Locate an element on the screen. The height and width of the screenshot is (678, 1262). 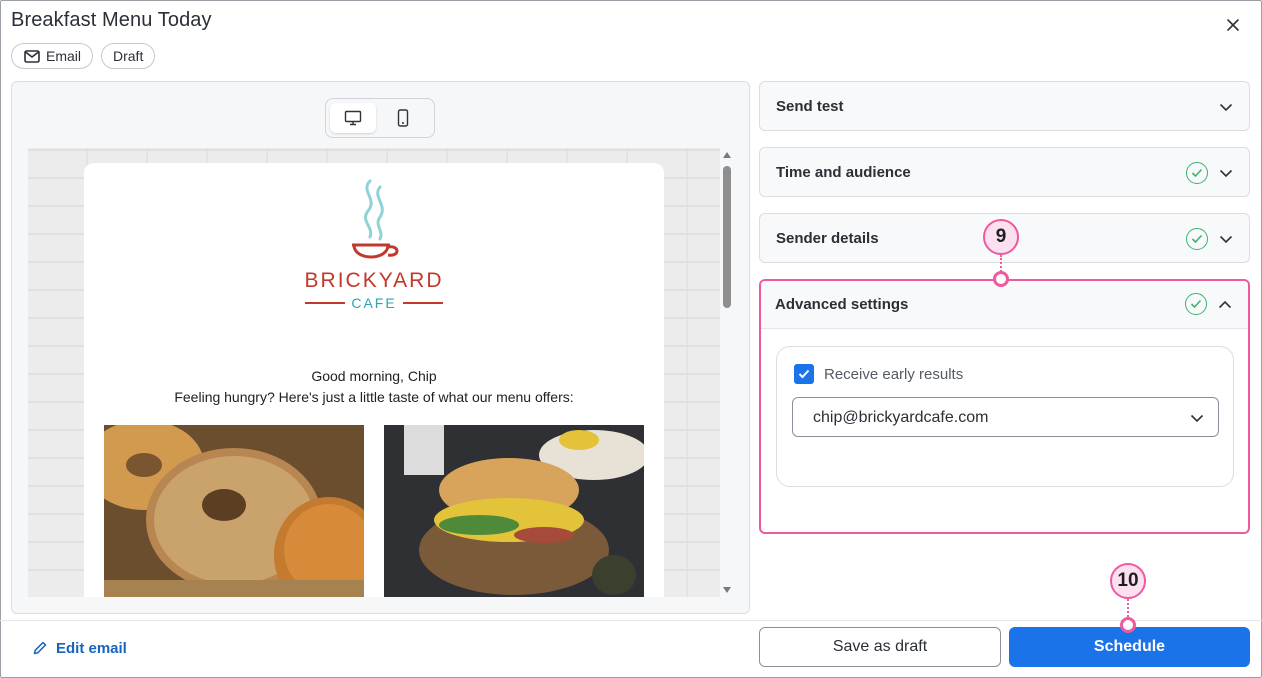
croissant-sandwich-photo is located at coordinates (514, 511).